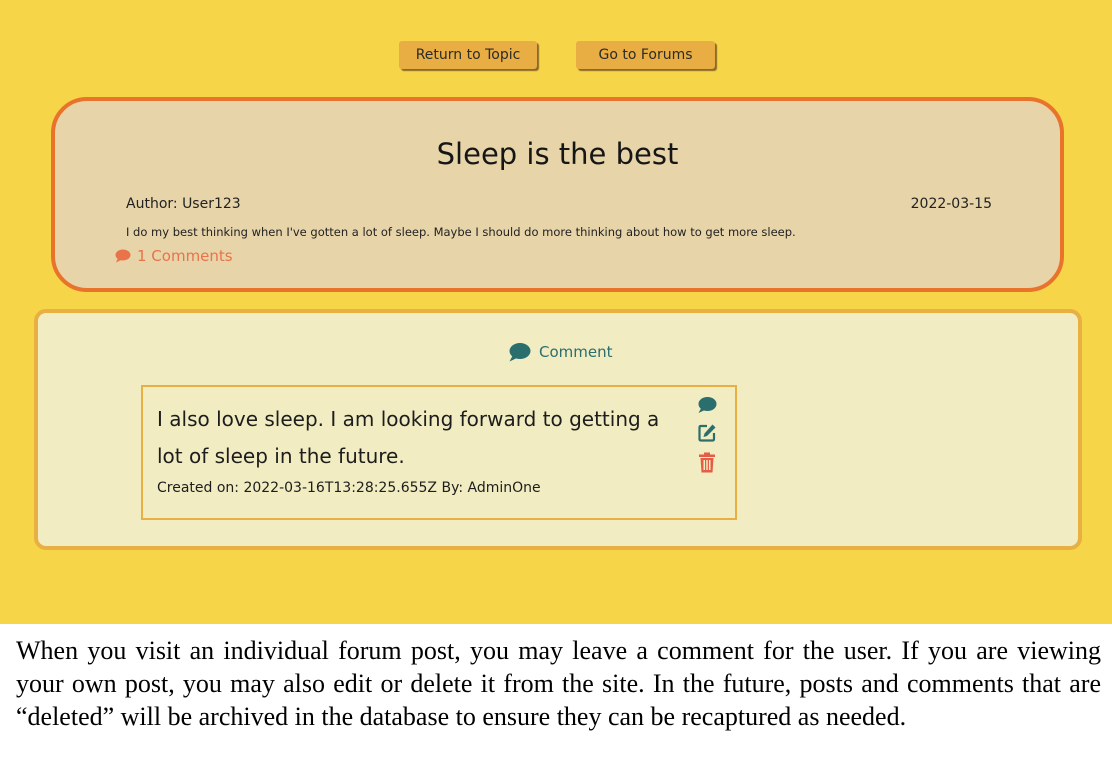  Describe the element at coordinates (468, 55) in the screenshot. I see `return-to-topic-button: Return to Topic` at that location.